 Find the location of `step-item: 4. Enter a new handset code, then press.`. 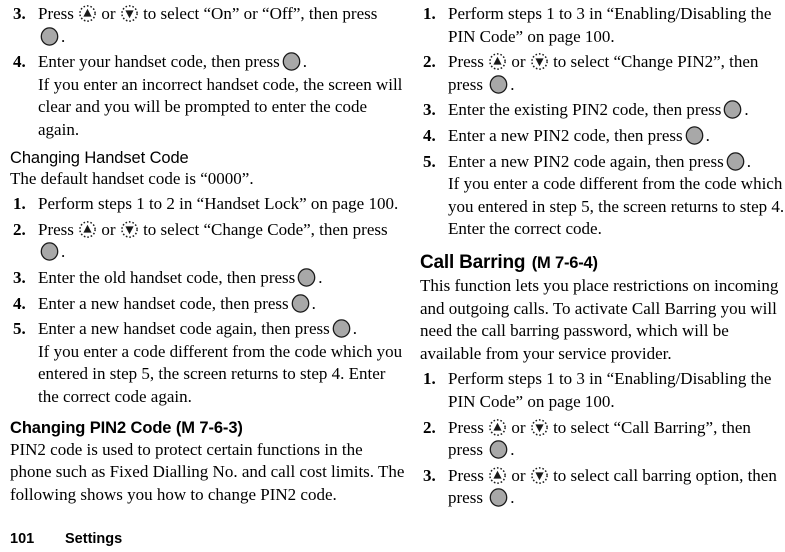

step-item: 4. Enter a new handset code, then press. is located at coordinates (207, 304).